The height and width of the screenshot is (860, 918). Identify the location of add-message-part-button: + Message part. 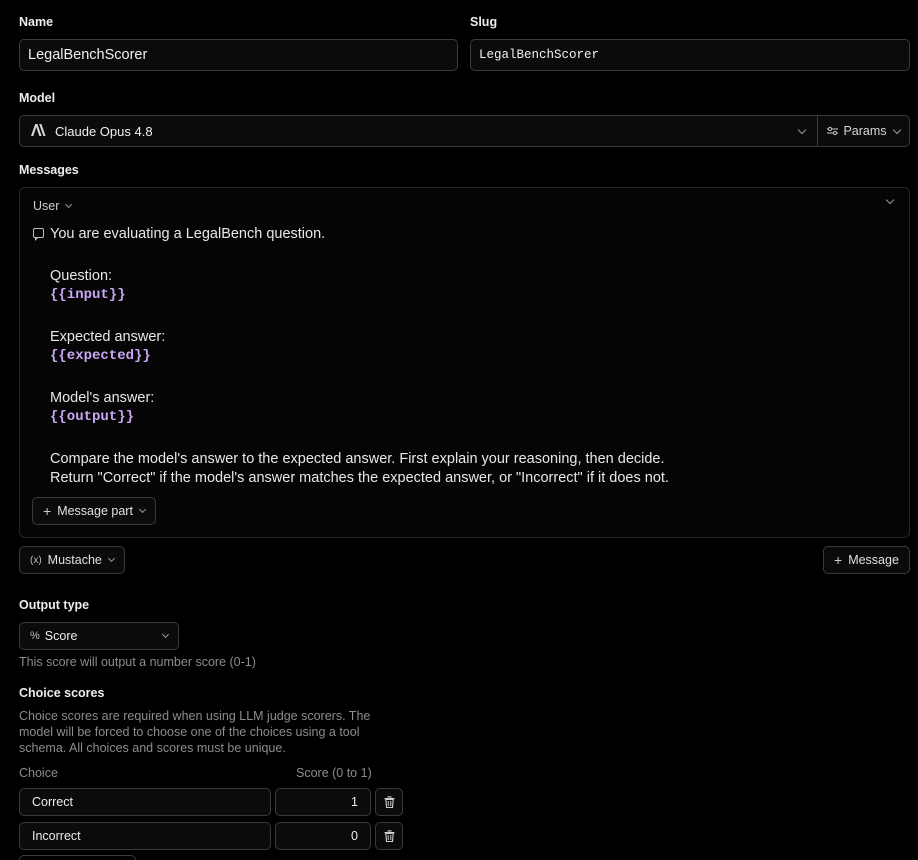
(94, 511).